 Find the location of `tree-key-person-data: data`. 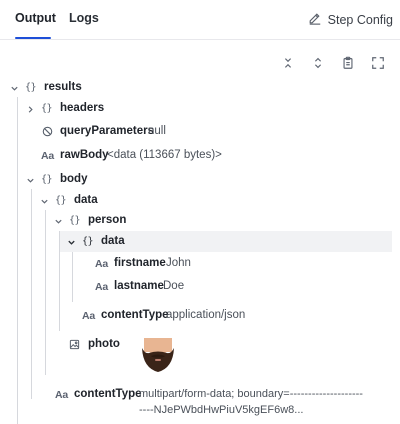

tree-key-person-data: data is located at coordinates (113, 241).